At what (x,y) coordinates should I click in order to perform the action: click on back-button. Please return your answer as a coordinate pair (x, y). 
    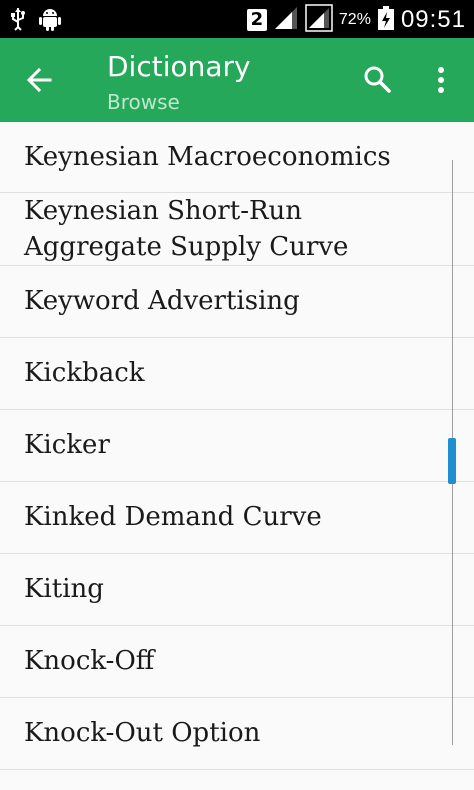
    Looking at the image, I should click on (42, 80).